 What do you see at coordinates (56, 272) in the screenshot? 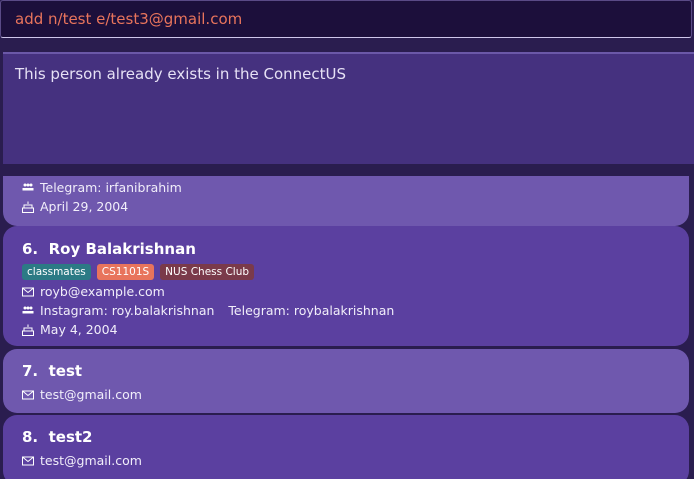
I see `tag: classmates` at bounding box center [56, 272].